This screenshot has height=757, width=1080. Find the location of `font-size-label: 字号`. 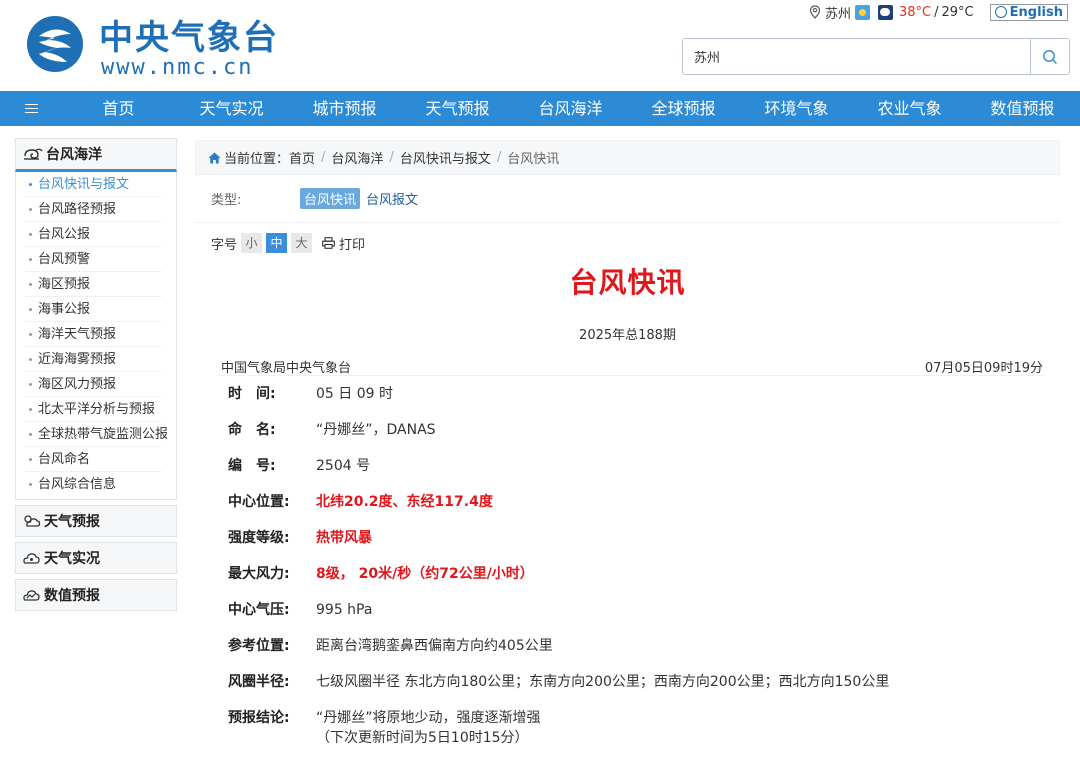

font-size-label: 字号 is located at coordinates (224, 245).